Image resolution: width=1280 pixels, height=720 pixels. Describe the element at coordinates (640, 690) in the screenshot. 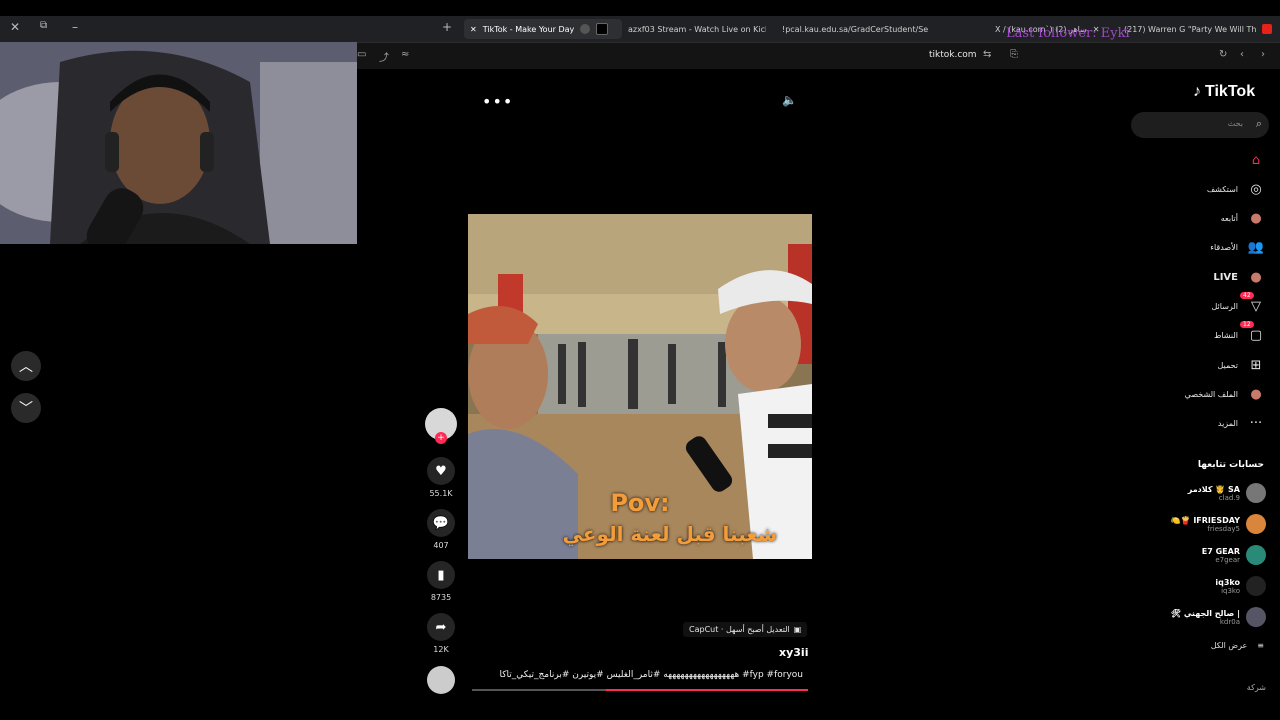

I see `video-progress-bar` at that location.